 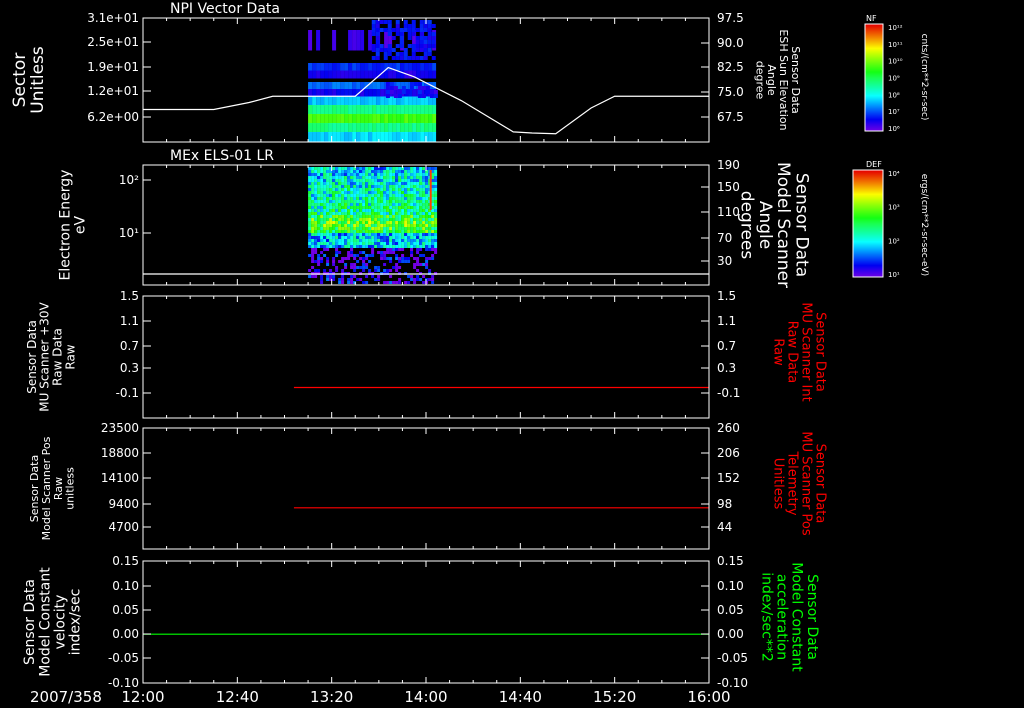 I want to click on y-tick-label: 1.5, so click(x=129, y=296).